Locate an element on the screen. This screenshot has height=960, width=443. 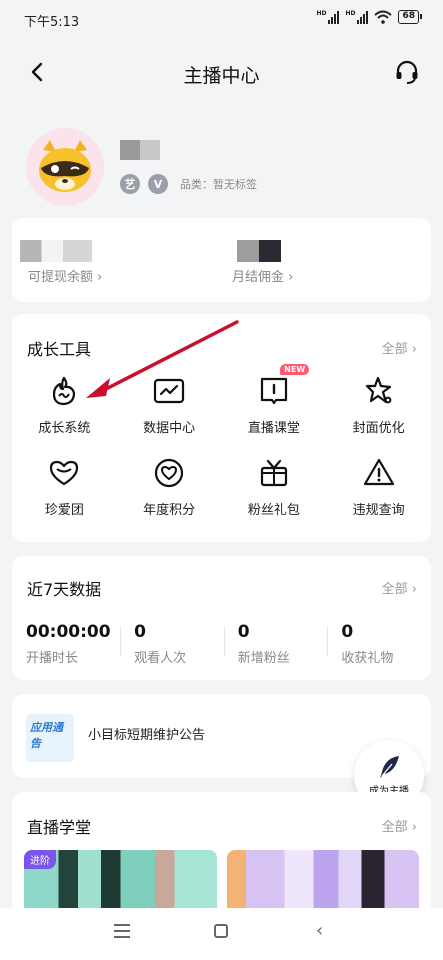
recent-data-title: 近7天数据 is located at coordinates (64, 589).